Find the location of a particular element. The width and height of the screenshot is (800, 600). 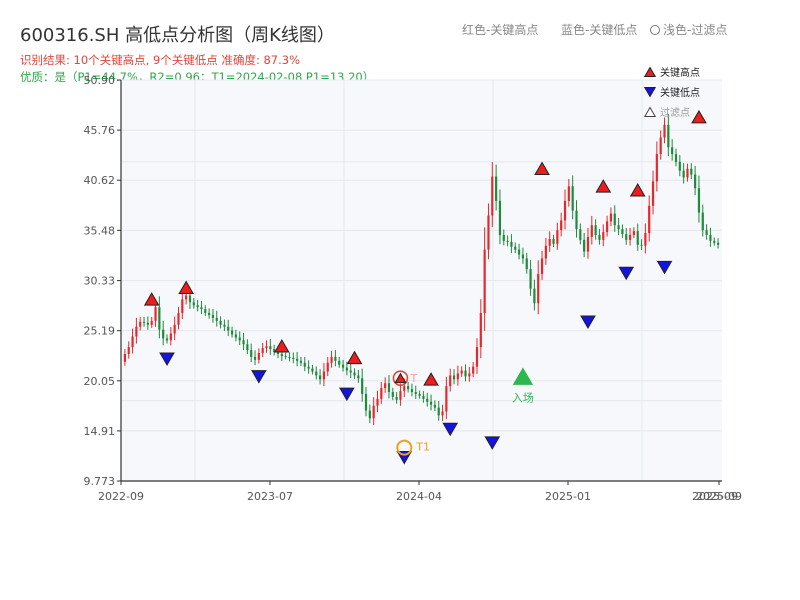

y-tick-label: 20.05 is located at coordinates (100, 381).